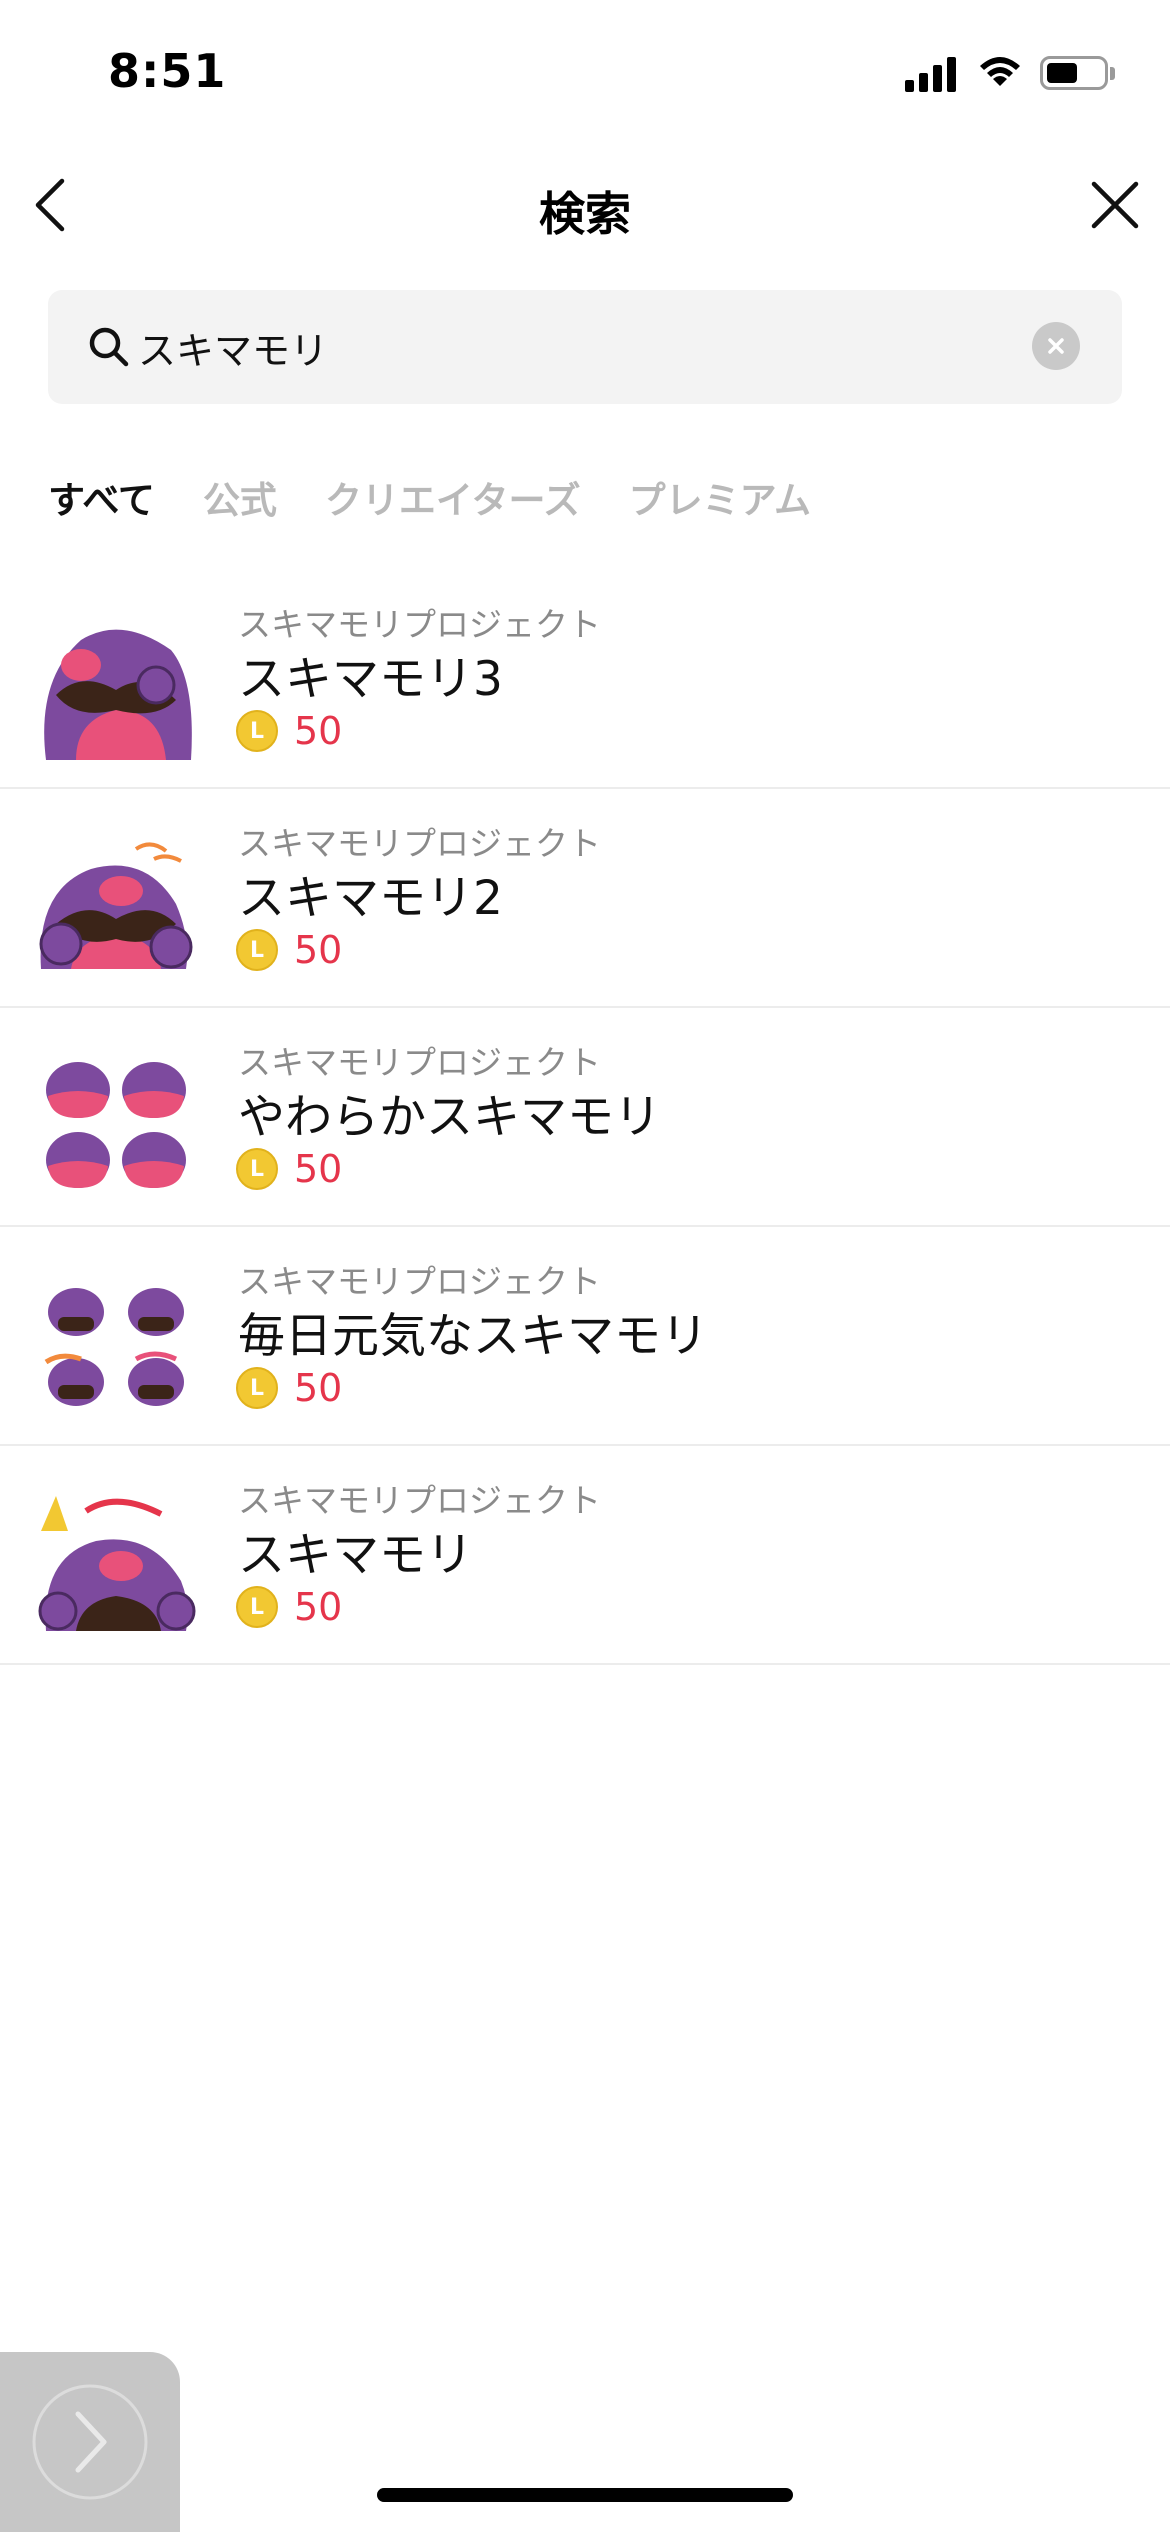 The height and width of the screenshot is (2532, 1170). I want to click on tab-creators: クリエイターズ, so click(453, 497).